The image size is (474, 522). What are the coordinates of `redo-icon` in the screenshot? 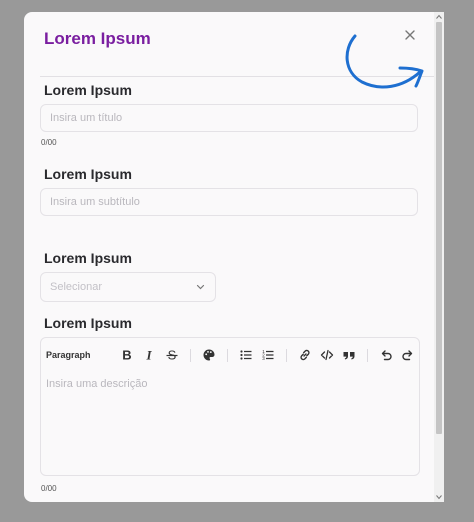 It's located at (407, 355).